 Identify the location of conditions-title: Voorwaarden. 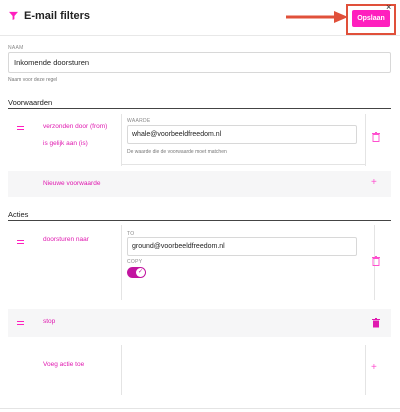
(30, 102).